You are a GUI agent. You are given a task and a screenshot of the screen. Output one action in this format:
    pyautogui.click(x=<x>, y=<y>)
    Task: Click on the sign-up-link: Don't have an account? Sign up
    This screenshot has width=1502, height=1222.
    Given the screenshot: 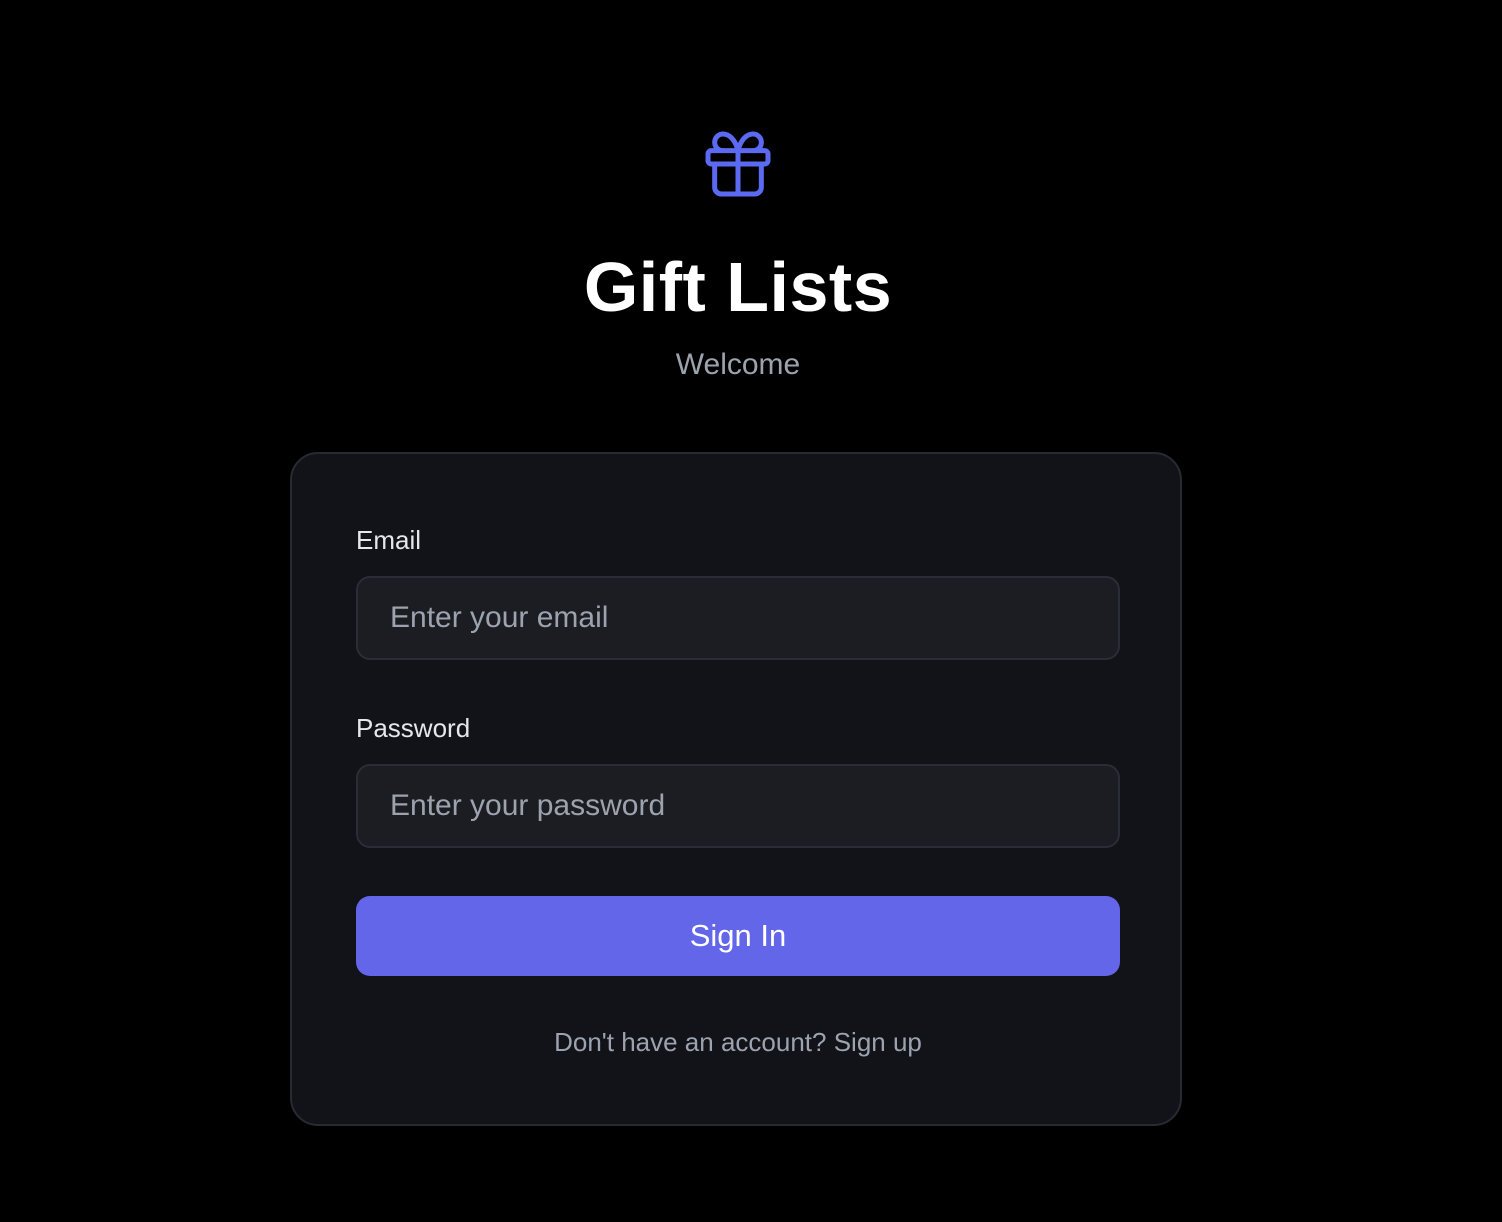 What is the action you would take?
    pyautogui.click(x=738, y=1042)
    